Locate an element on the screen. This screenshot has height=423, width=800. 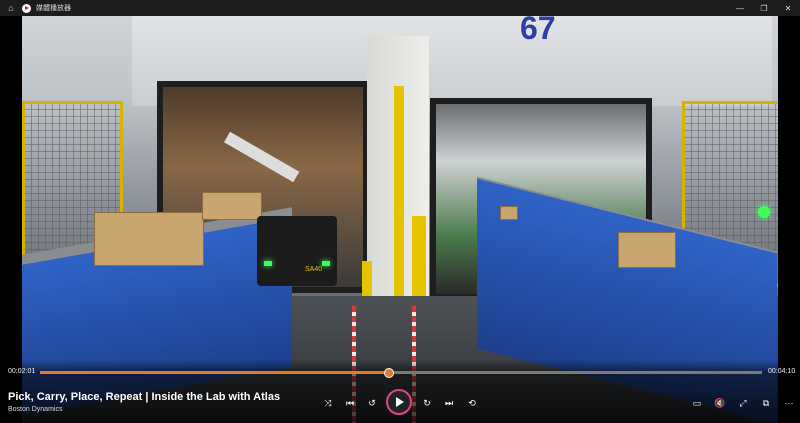
minimize-button: — is located at coordinates (740, 8).